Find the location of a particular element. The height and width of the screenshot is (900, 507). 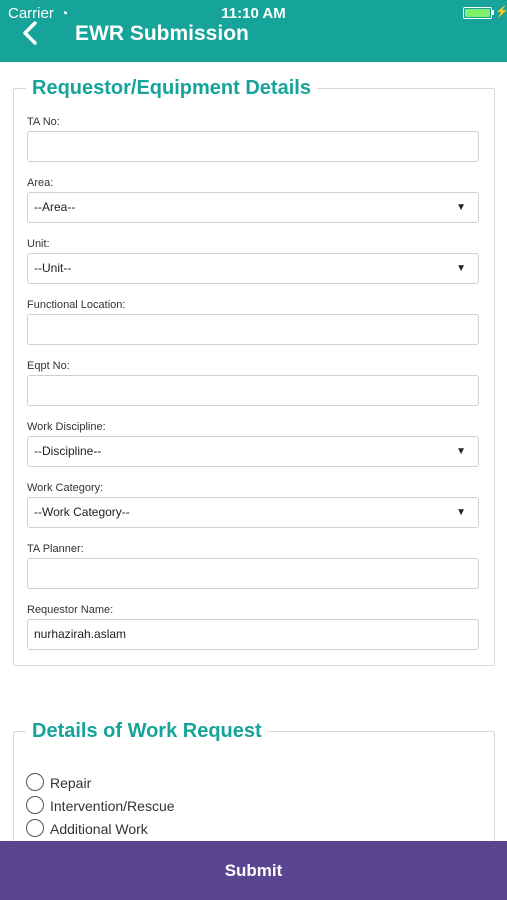

requestor-name-input: nurhazirah.aslam is located at coordinates (253, 634).